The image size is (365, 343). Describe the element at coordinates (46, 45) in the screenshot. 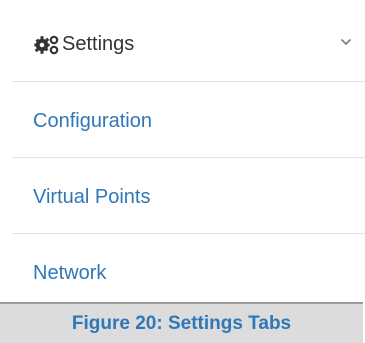

I see `gears-icon` at that location.